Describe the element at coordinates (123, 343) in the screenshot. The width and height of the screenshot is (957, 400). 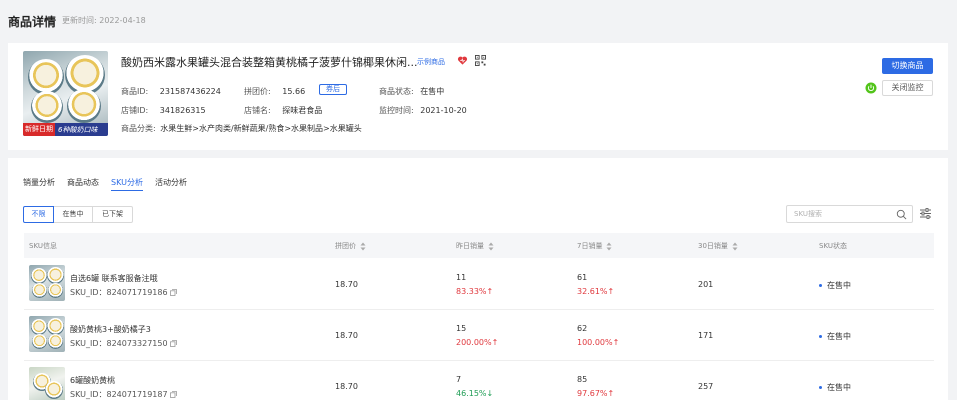
I see `sku-id: SKU_ID：824073327150` at that location.